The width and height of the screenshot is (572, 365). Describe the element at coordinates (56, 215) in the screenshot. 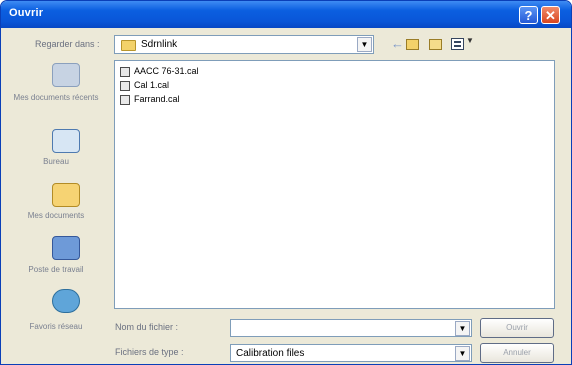

I see `place-label: Mes documents` at that location.